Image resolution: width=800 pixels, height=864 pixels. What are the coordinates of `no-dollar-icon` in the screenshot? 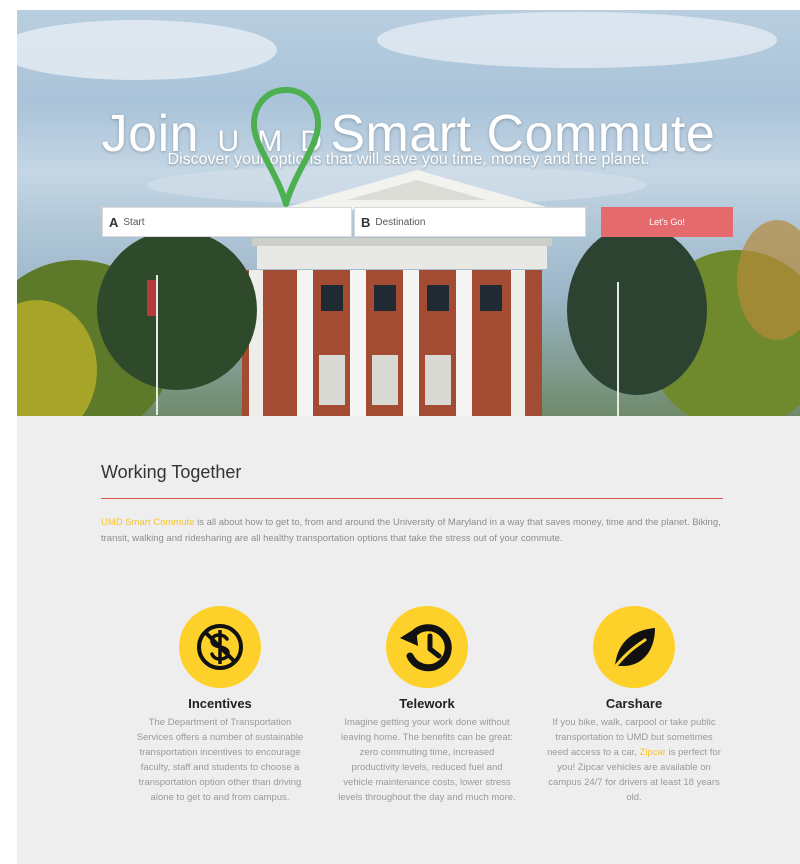 It's located at (220, 647).